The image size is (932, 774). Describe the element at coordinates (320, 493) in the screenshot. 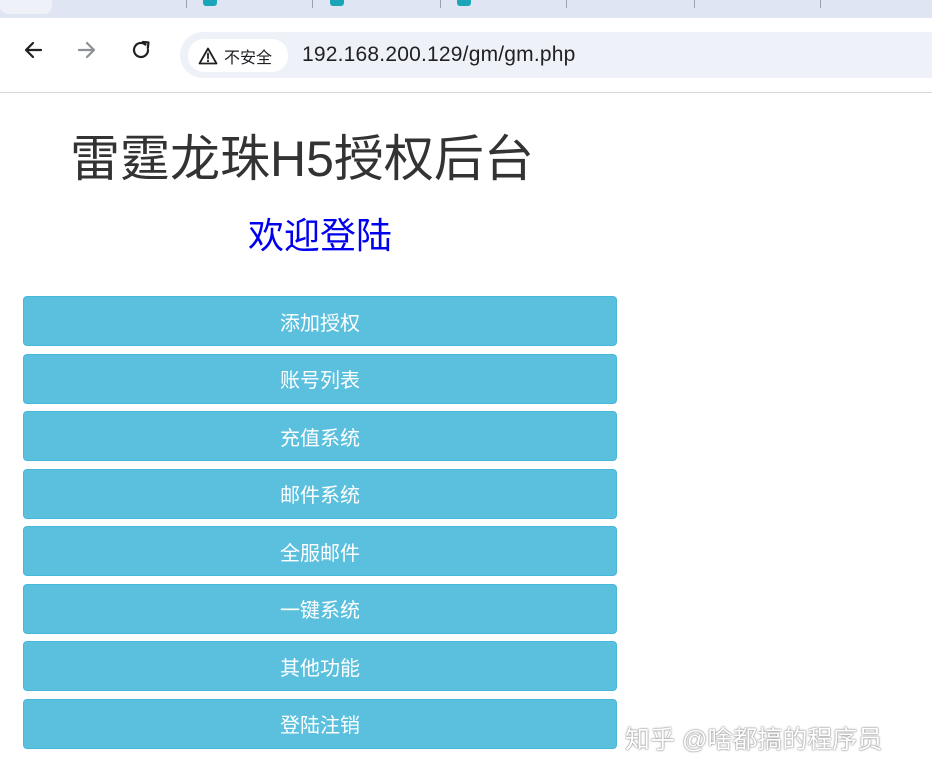

I see `mail-system-button: 邮件系统` at that location.